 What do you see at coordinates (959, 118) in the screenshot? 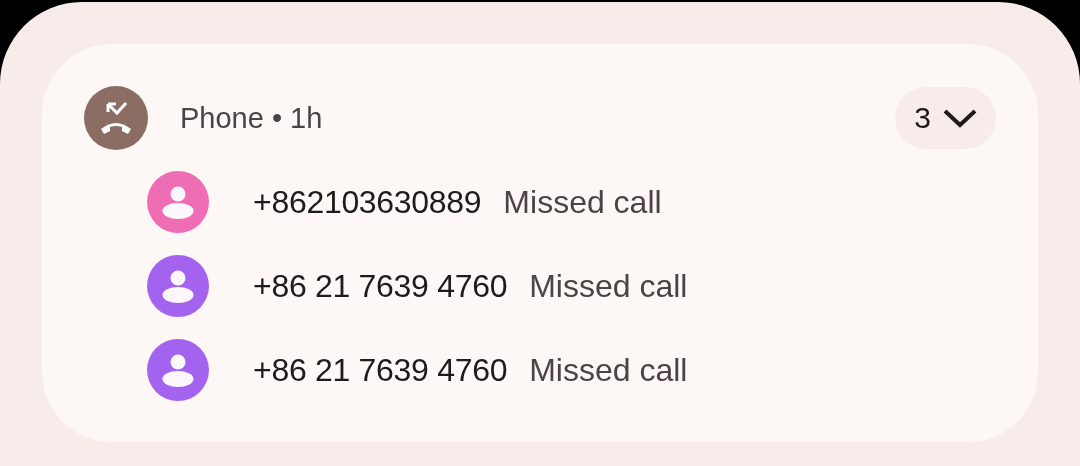
I see `chevron-down-icon` at bounding box center [959, 118].